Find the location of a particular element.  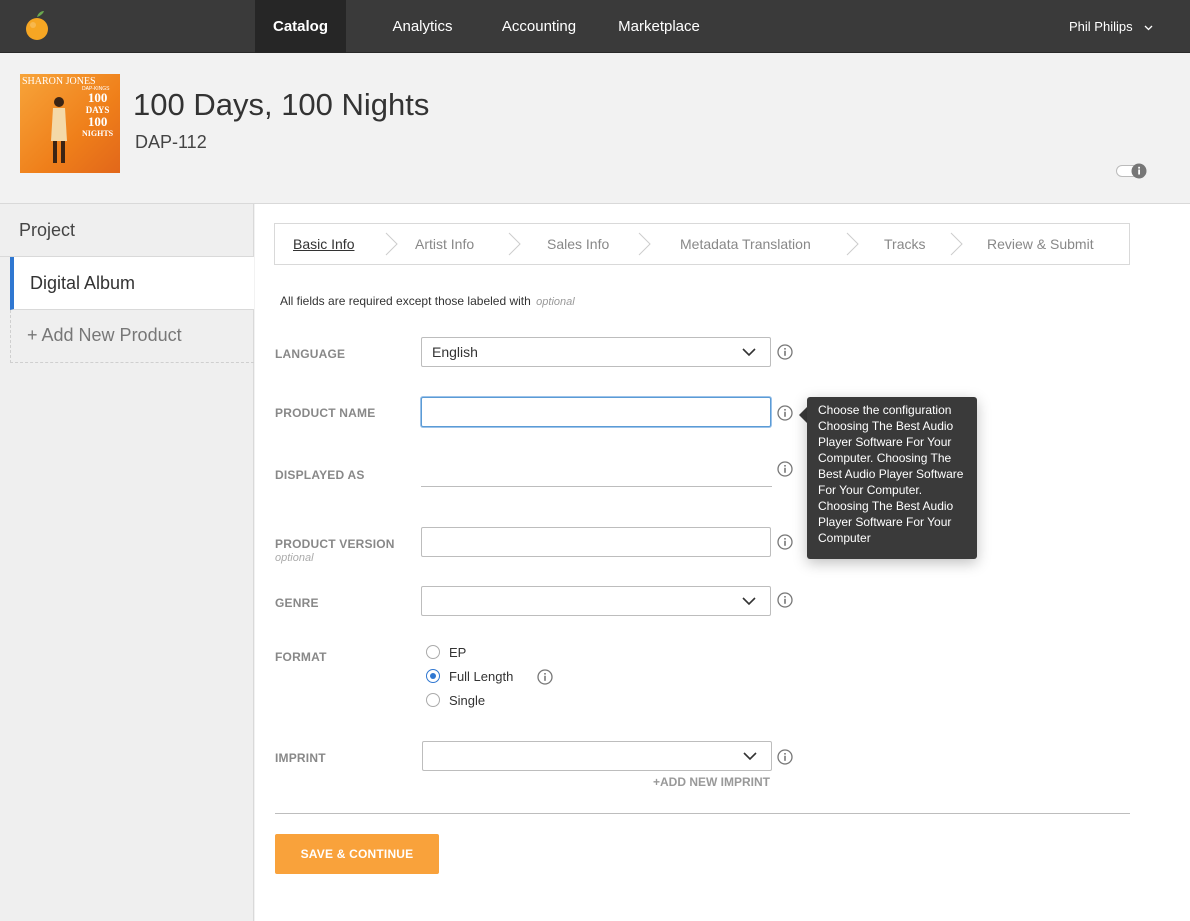

imprint-label: IMPRINT is located at coordinates (300, 758).